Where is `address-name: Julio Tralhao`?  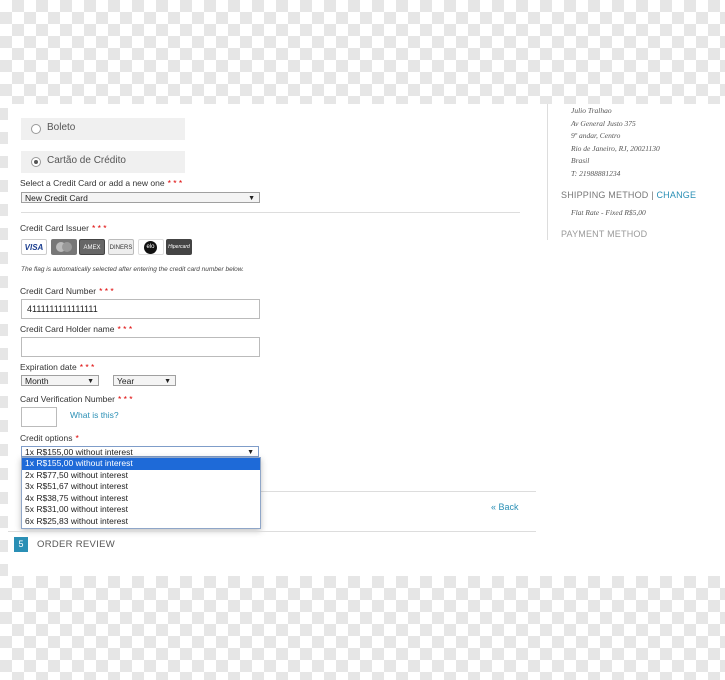
address-name: Julio Tralhao is located at coordinates (591, 110).